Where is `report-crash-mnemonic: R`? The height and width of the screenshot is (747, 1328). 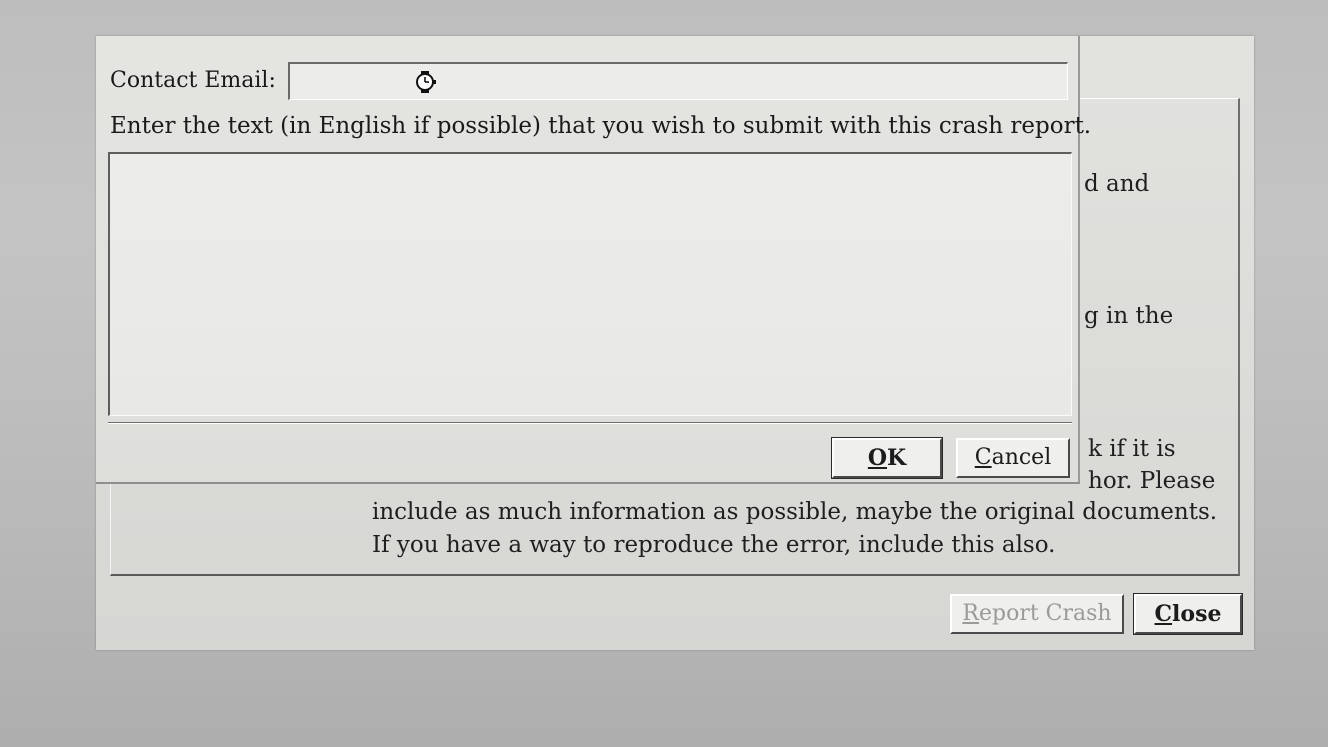 report-crash-mnemonic: R is located at coordinates (970, 613).